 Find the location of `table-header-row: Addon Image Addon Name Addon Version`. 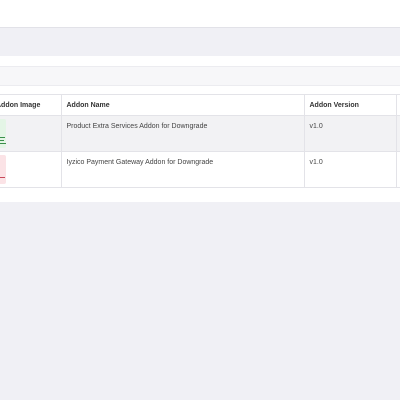

table-header-row: Addon Image Addon Name Addon Version is located at coordinates (200, 105).